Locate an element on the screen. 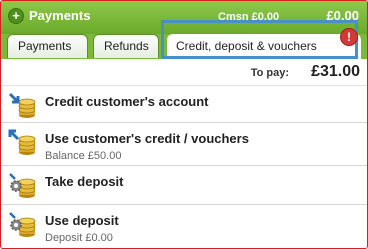  tab-payments: Payments is located at coordinates (47, 46).